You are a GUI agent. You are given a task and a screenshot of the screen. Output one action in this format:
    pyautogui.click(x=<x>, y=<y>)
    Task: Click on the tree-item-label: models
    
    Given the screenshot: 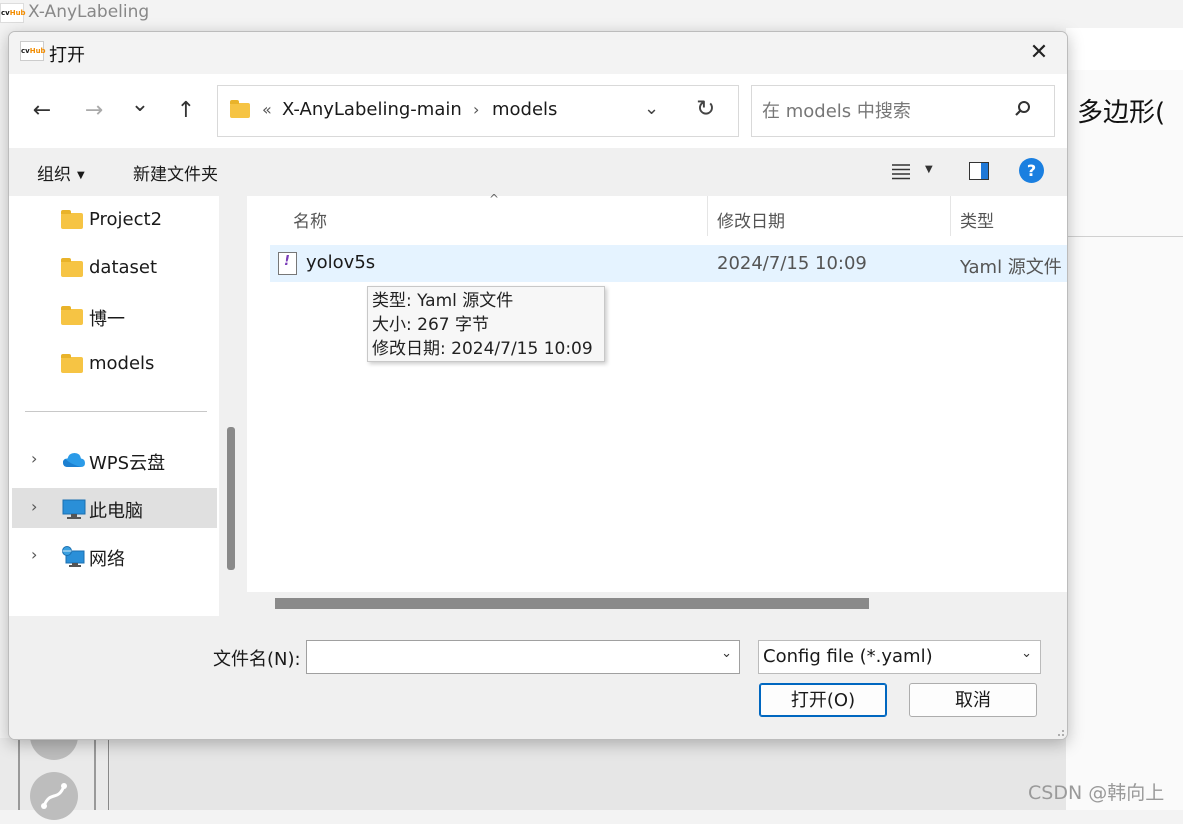 What is the action you would take?
    pyautogui.click(x=122, y=363)
    